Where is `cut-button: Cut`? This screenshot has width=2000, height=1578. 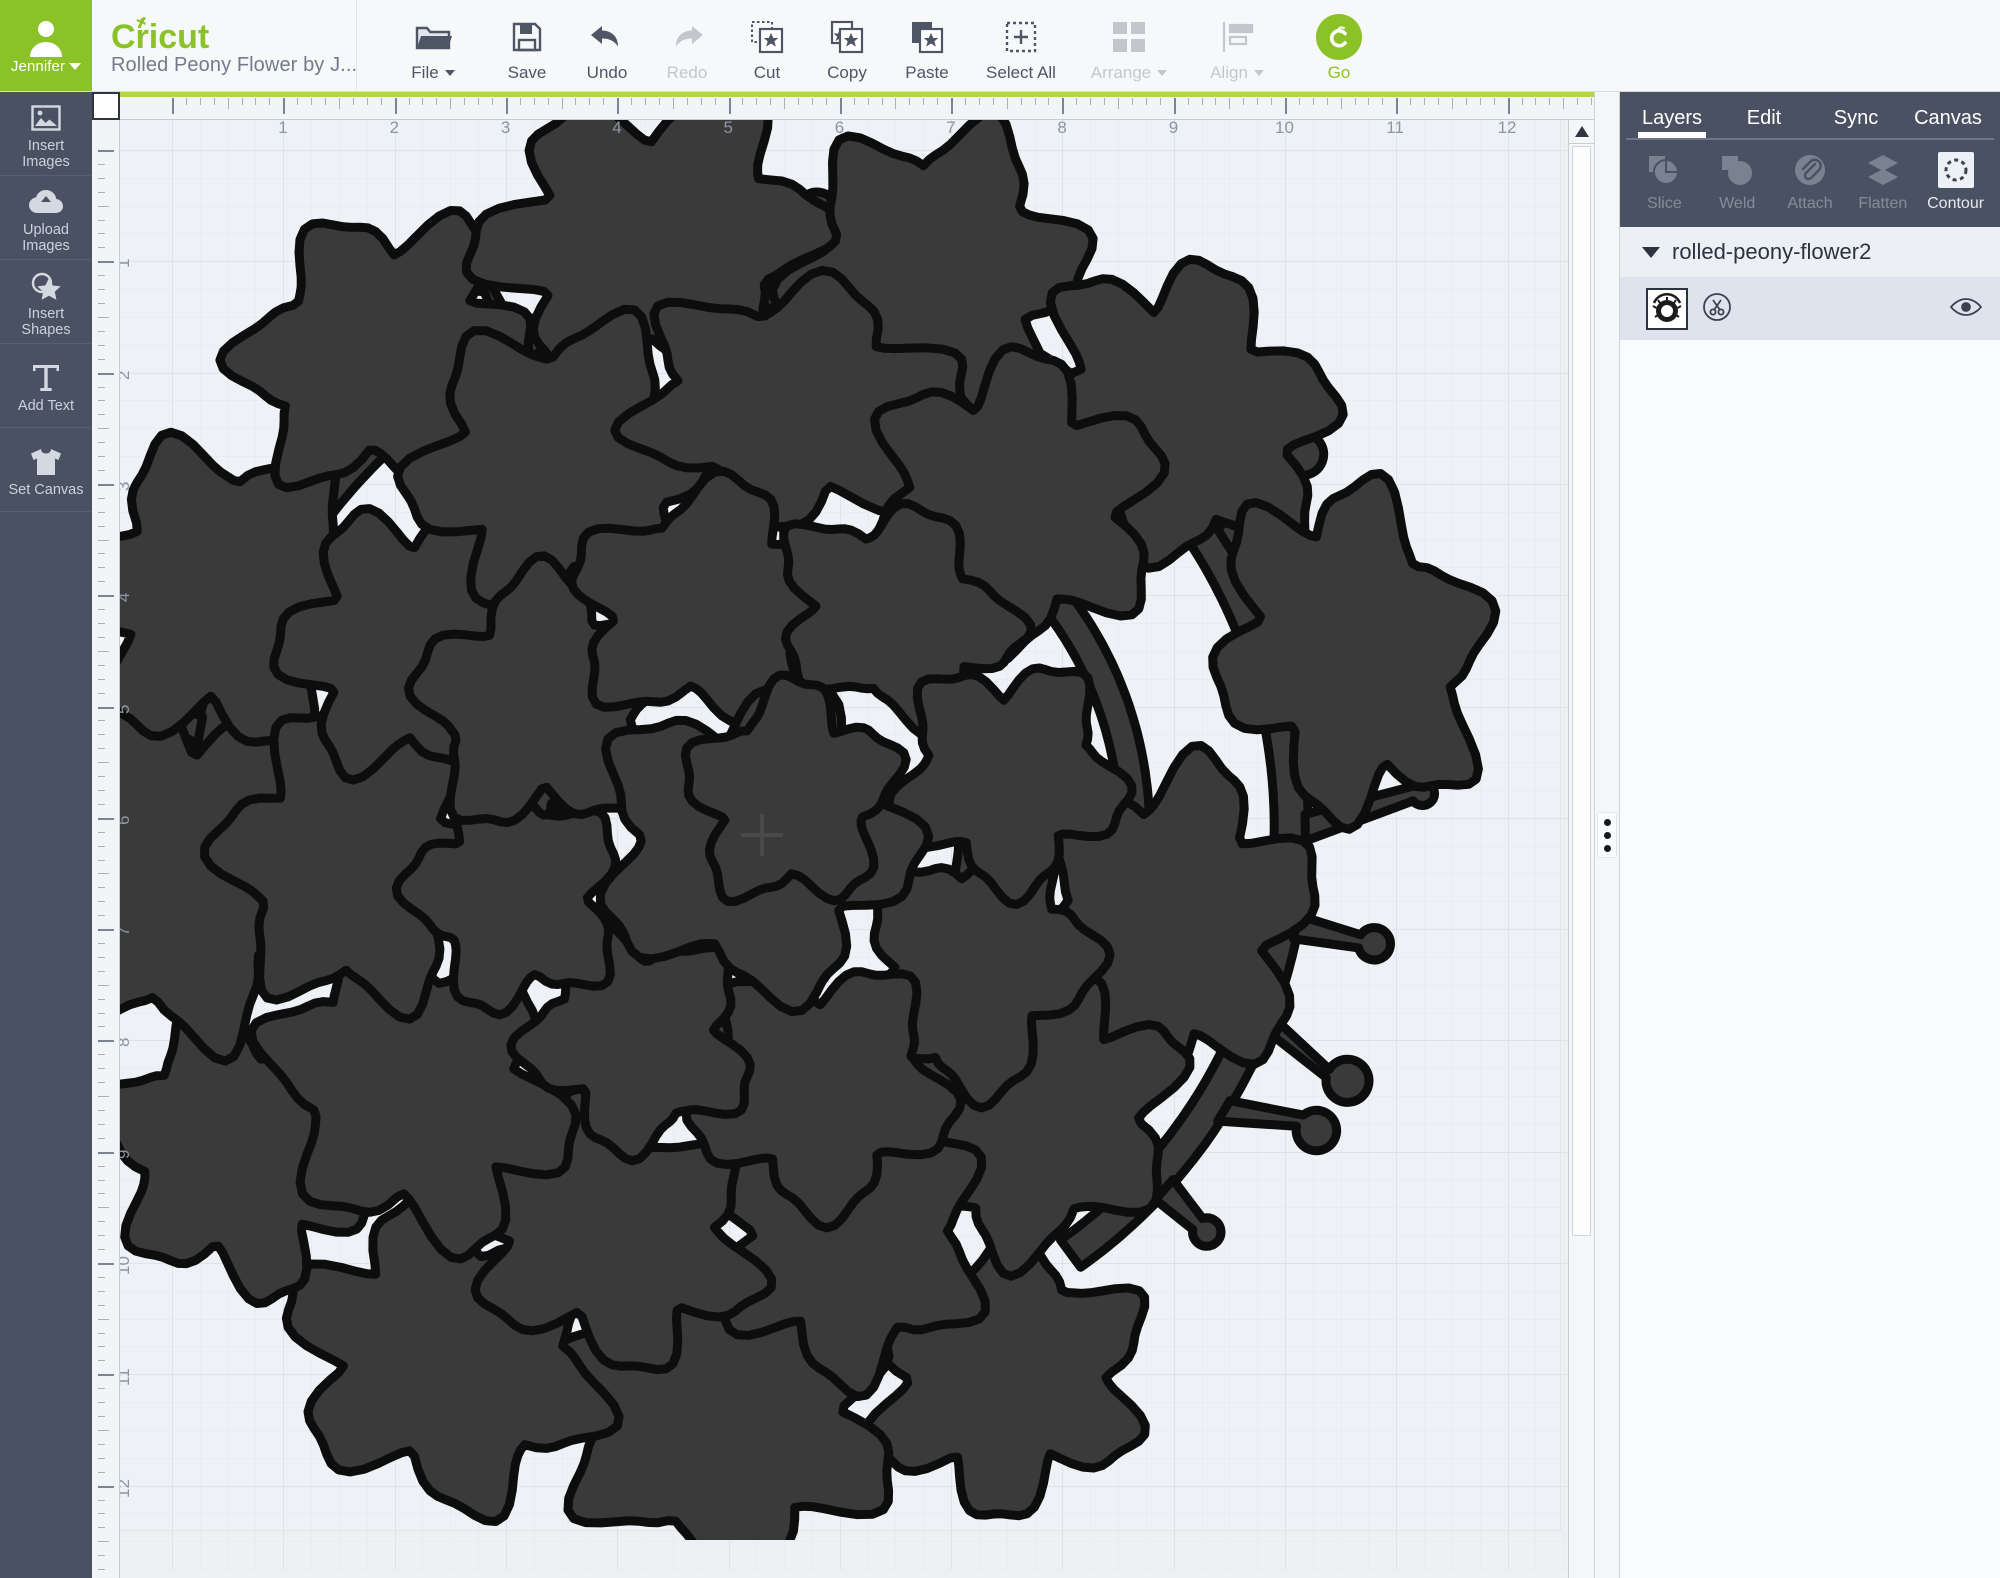
cut-button: Cut is located at coordinates (767, 46).